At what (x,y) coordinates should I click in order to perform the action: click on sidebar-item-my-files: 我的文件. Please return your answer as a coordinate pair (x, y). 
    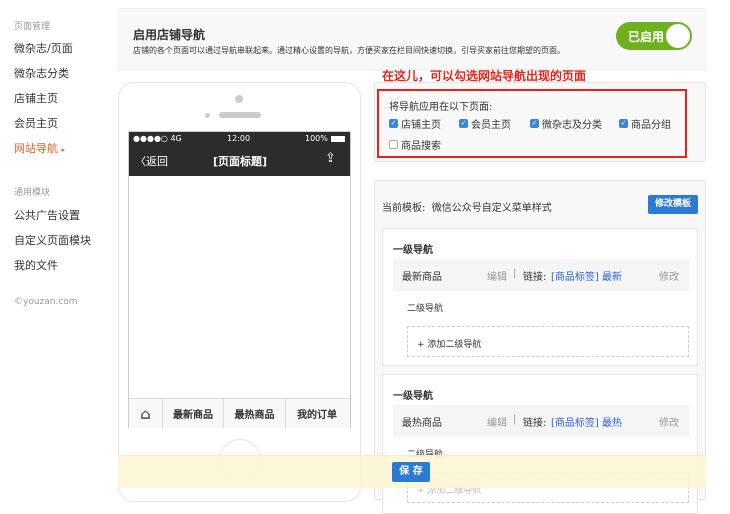
    Looking at the image, I should click on (36, 265).